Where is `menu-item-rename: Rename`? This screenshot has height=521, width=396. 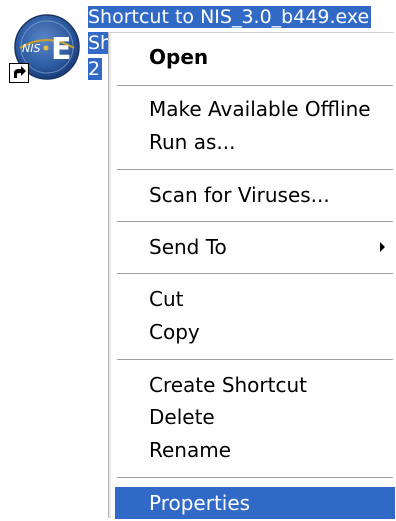
menu-item-rename: Rename is located at coordinates (255, 450).